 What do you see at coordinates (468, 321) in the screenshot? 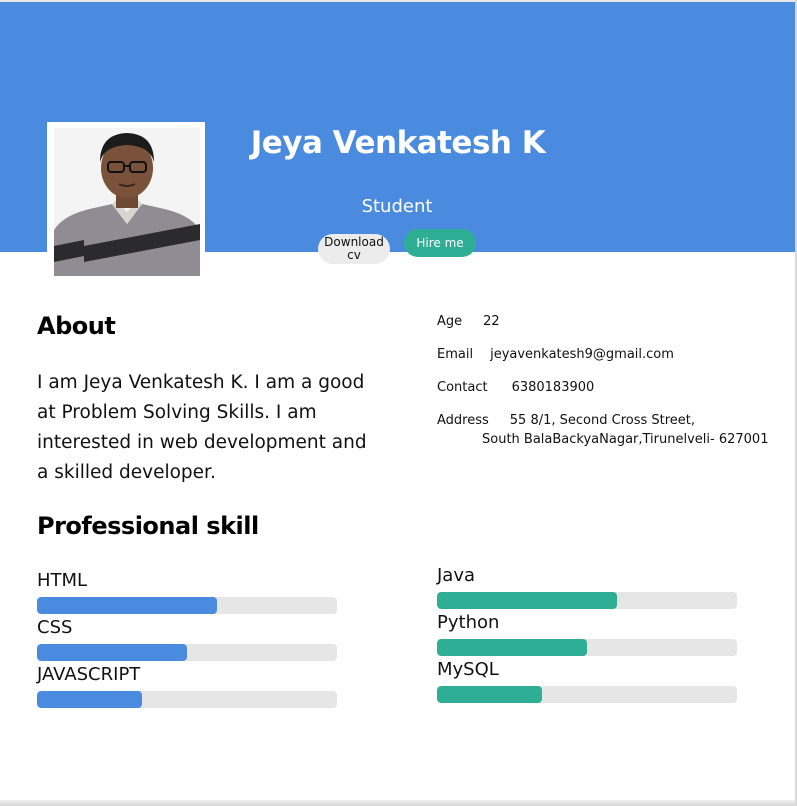
I see `info-age: Age 22` at bounding box center [468, 321].